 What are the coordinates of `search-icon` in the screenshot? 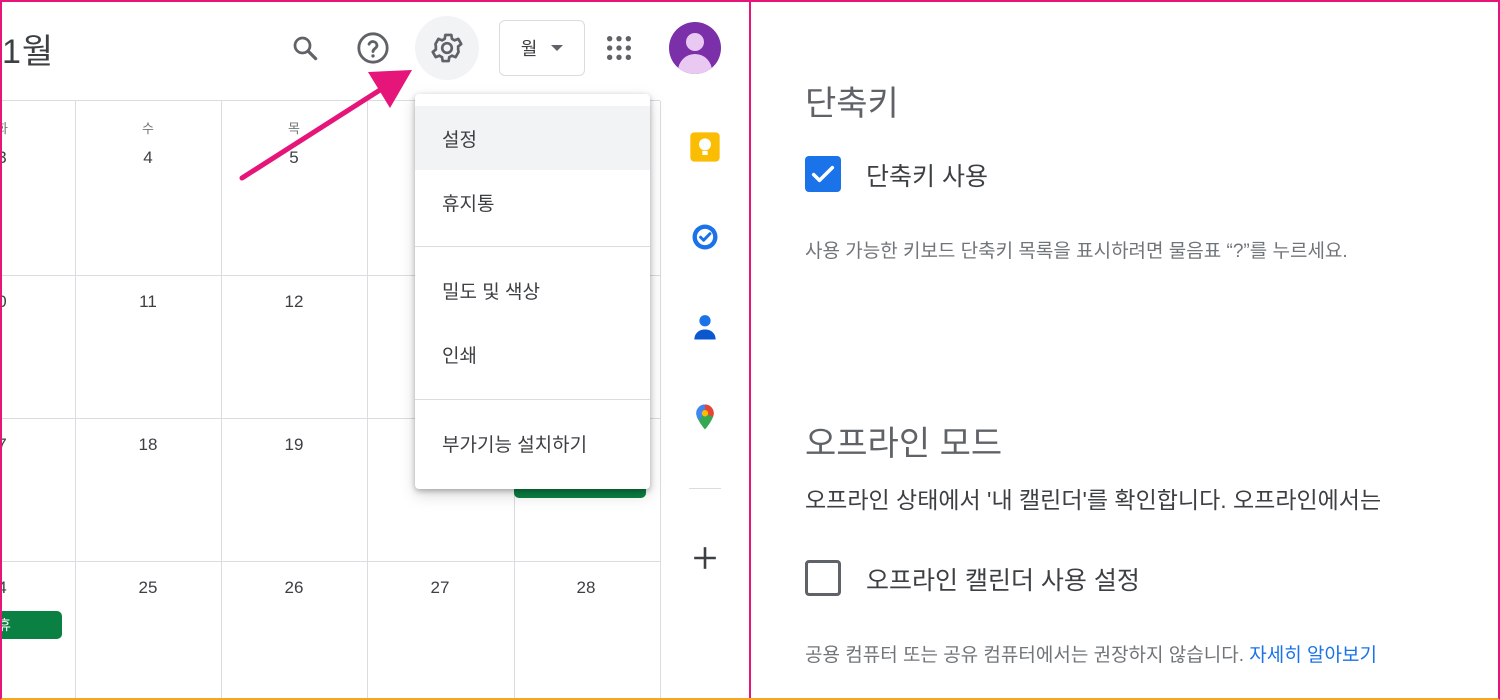 It's located at (305, 48).